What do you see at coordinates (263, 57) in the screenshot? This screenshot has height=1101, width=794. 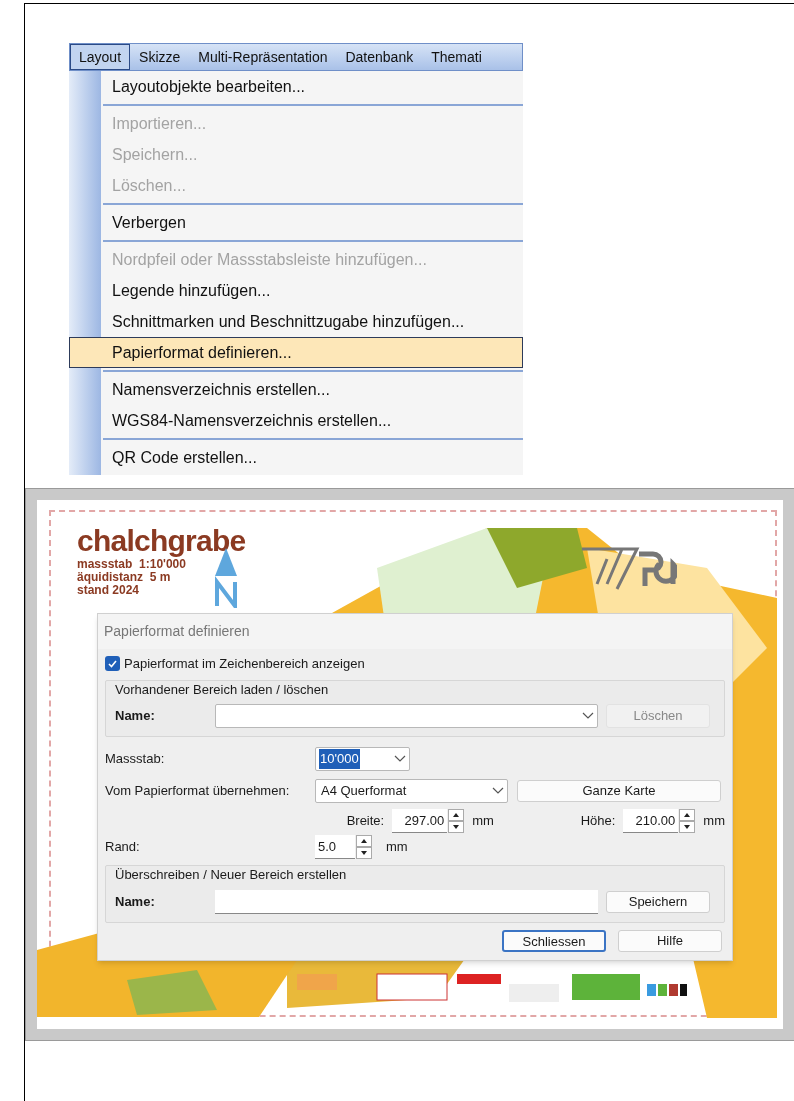 I see `menu-bar-item: Multi-Repräsentation` at bounding box center [263, 57].